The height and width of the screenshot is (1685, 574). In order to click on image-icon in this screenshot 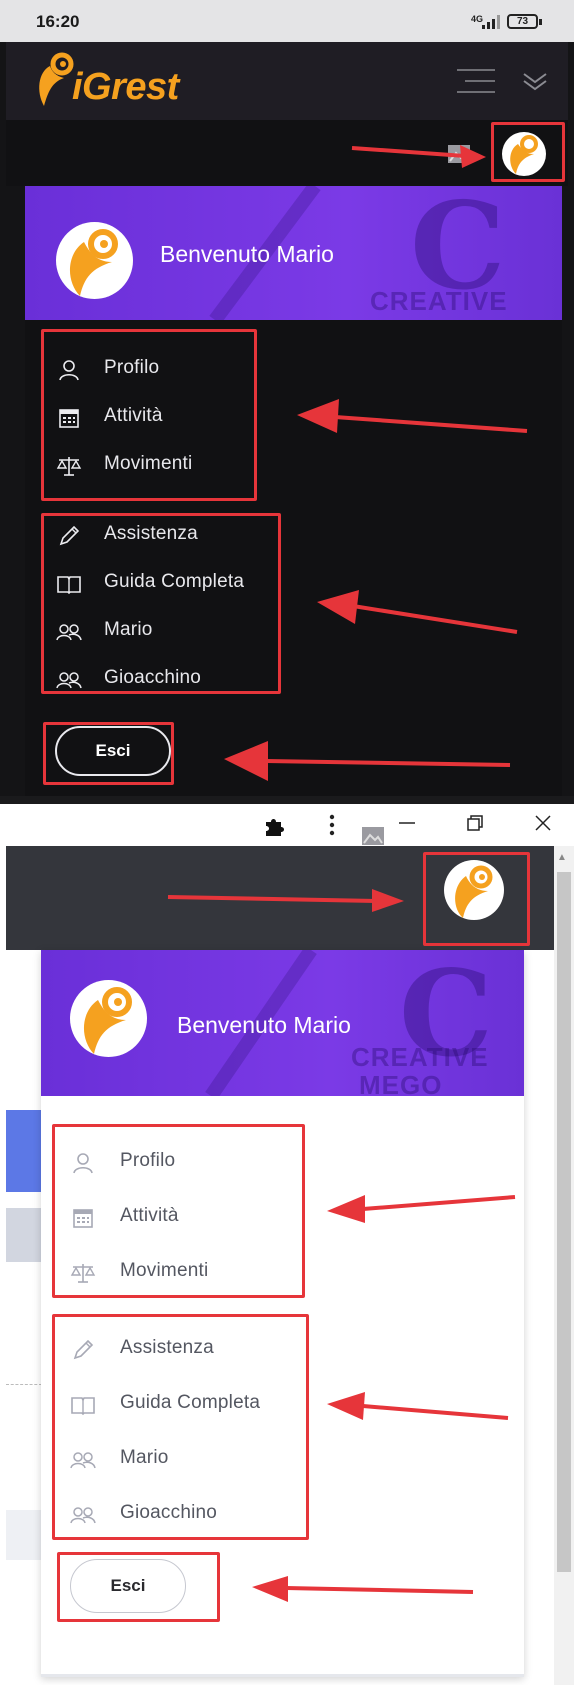, I will do `click(373, 836)`.